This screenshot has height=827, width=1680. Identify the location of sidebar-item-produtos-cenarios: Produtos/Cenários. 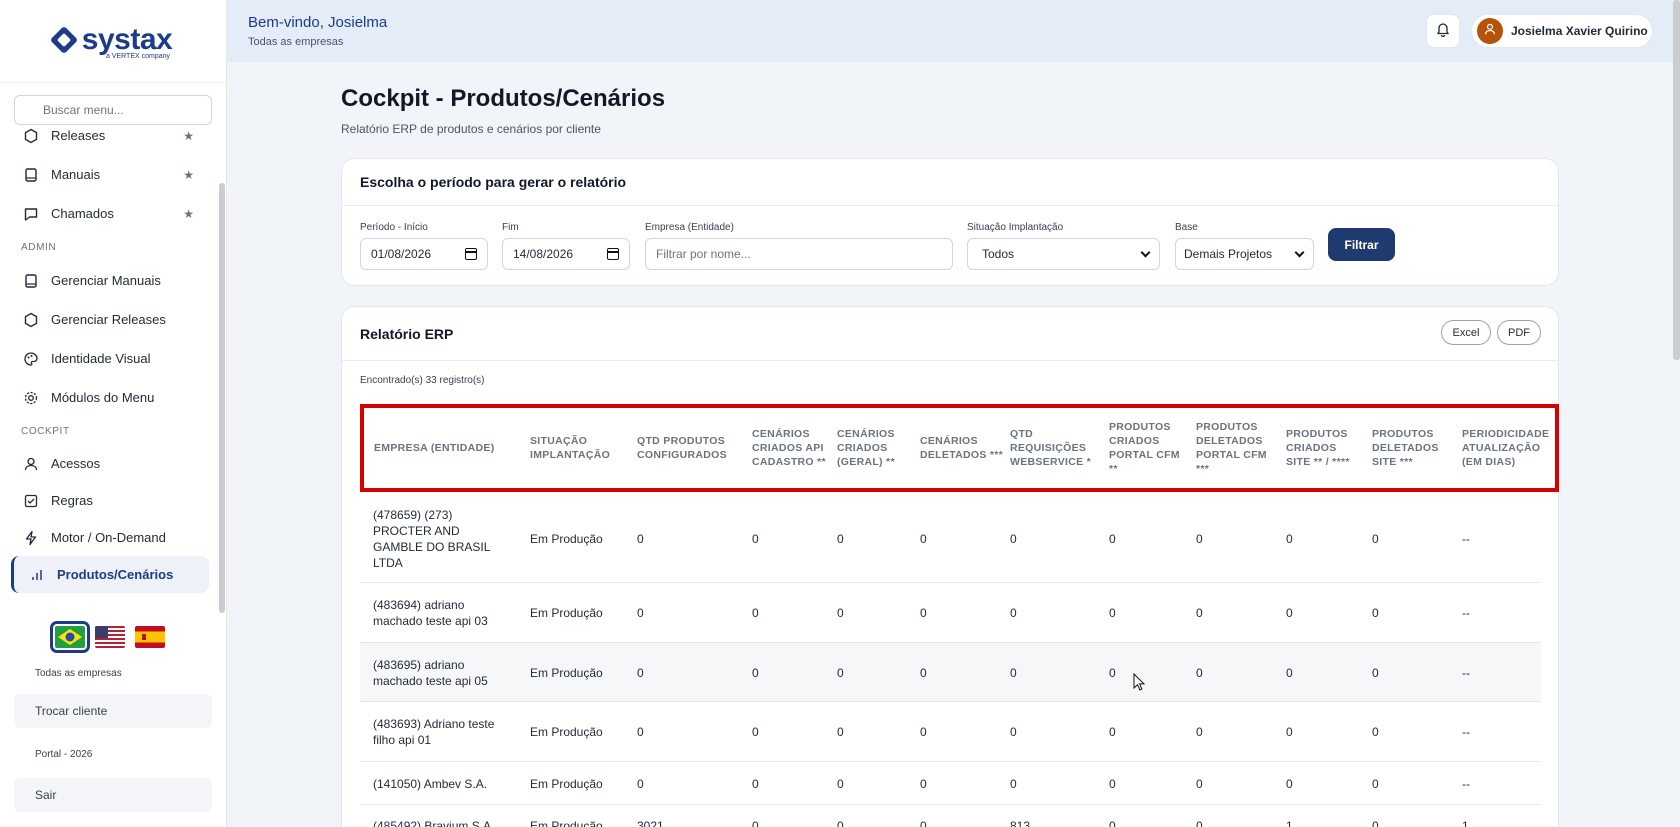
(110, 574).